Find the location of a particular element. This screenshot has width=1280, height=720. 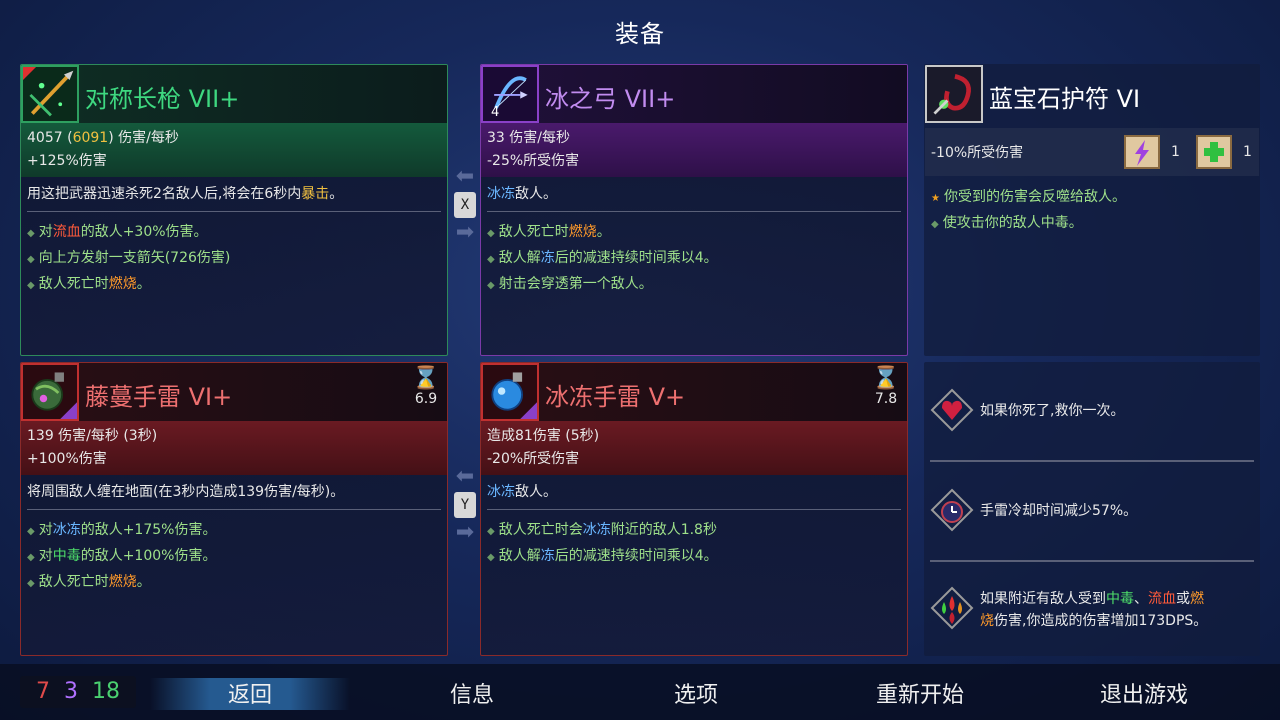

swap-key-y: Y is located at coordinates (465, 505).